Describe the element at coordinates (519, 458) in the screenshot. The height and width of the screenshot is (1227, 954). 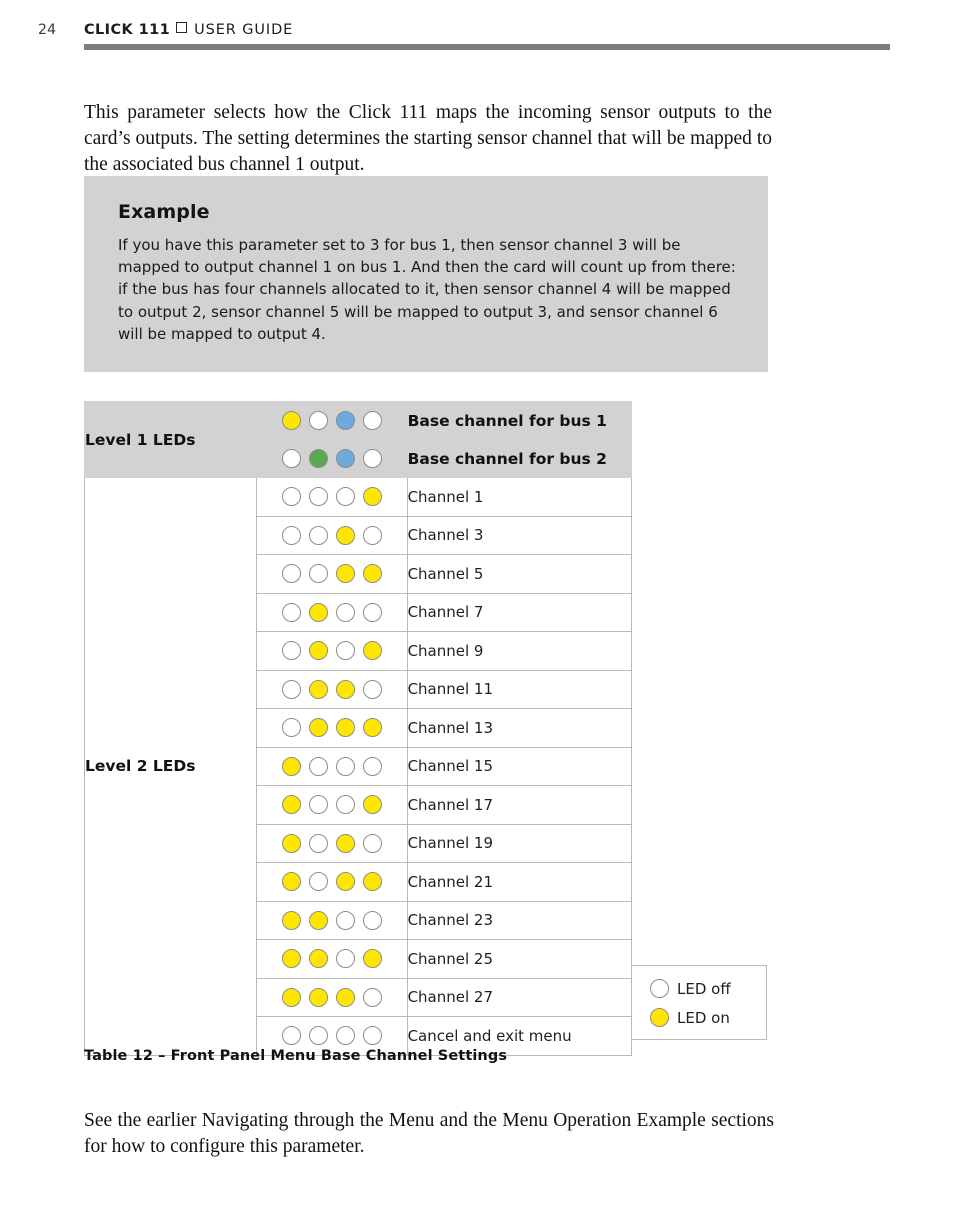
I see `header-row-description: Base channel for bus 2` at that location.